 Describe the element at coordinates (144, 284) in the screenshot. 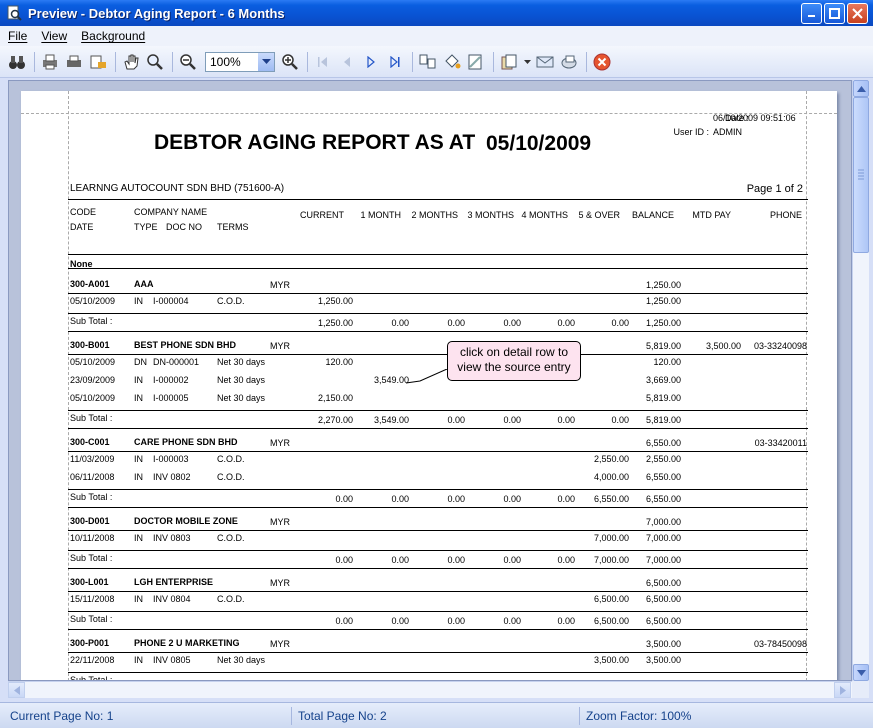

I see `debtor-name: AAA` at that location.